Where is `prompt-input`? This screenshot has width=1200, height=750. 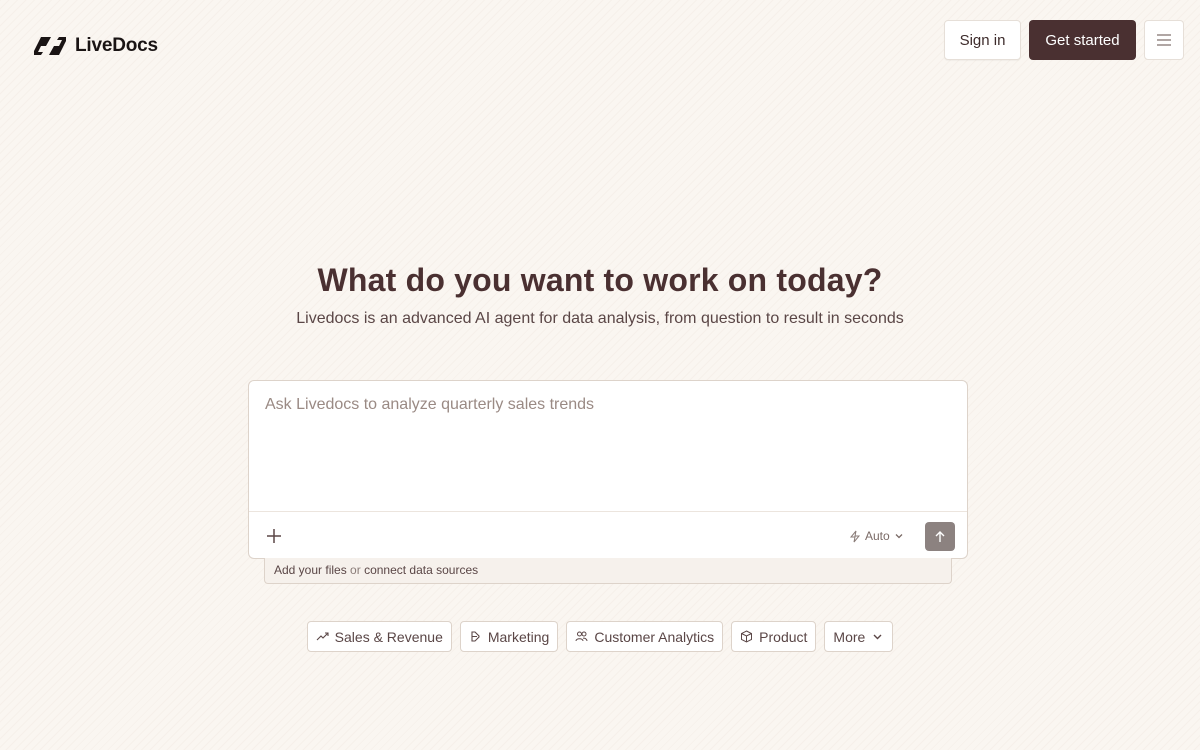
prompt-input is located at coordinates (608, 446).